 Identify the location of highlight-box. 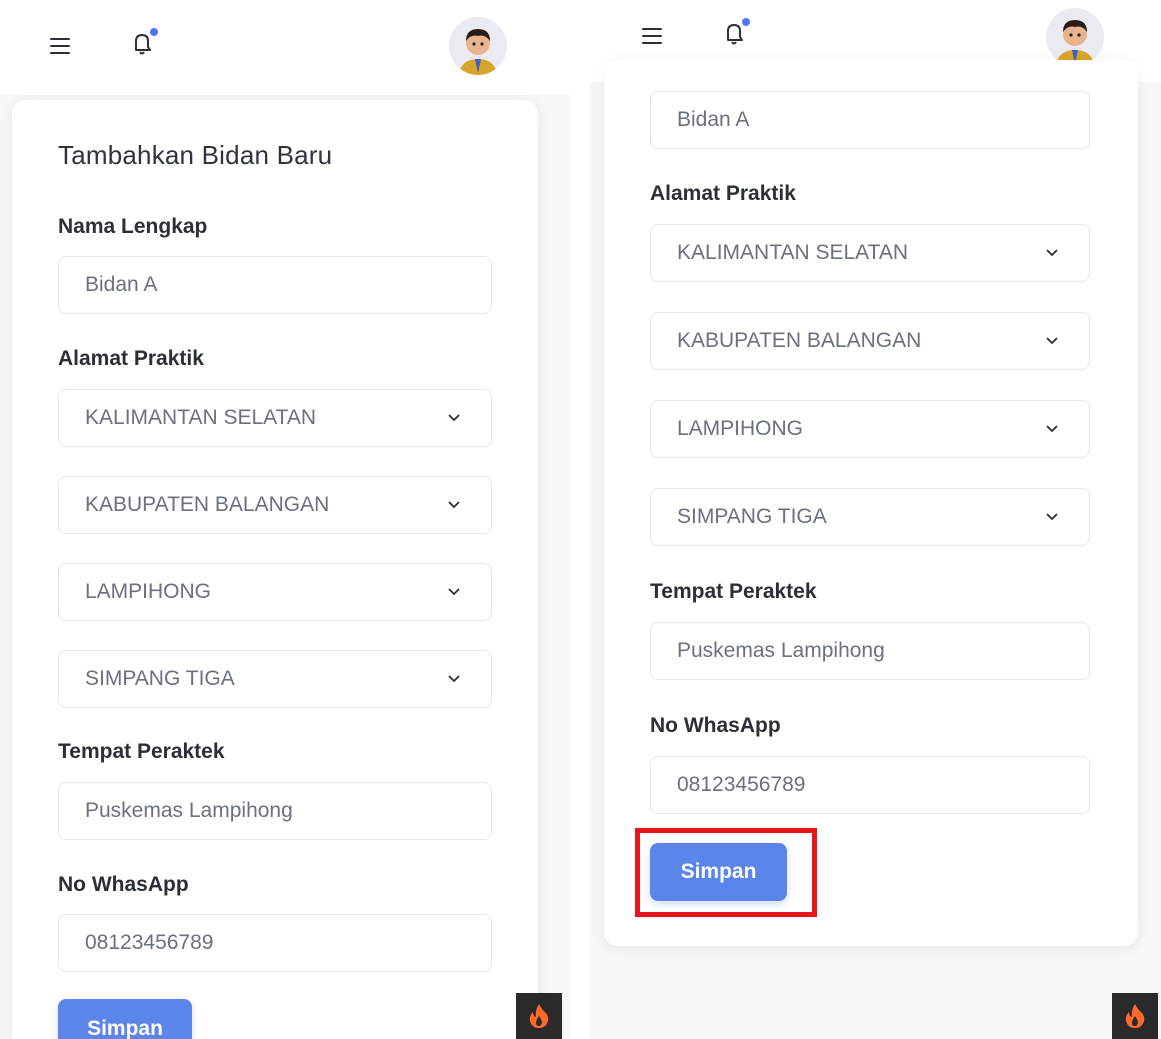
(726, 872).